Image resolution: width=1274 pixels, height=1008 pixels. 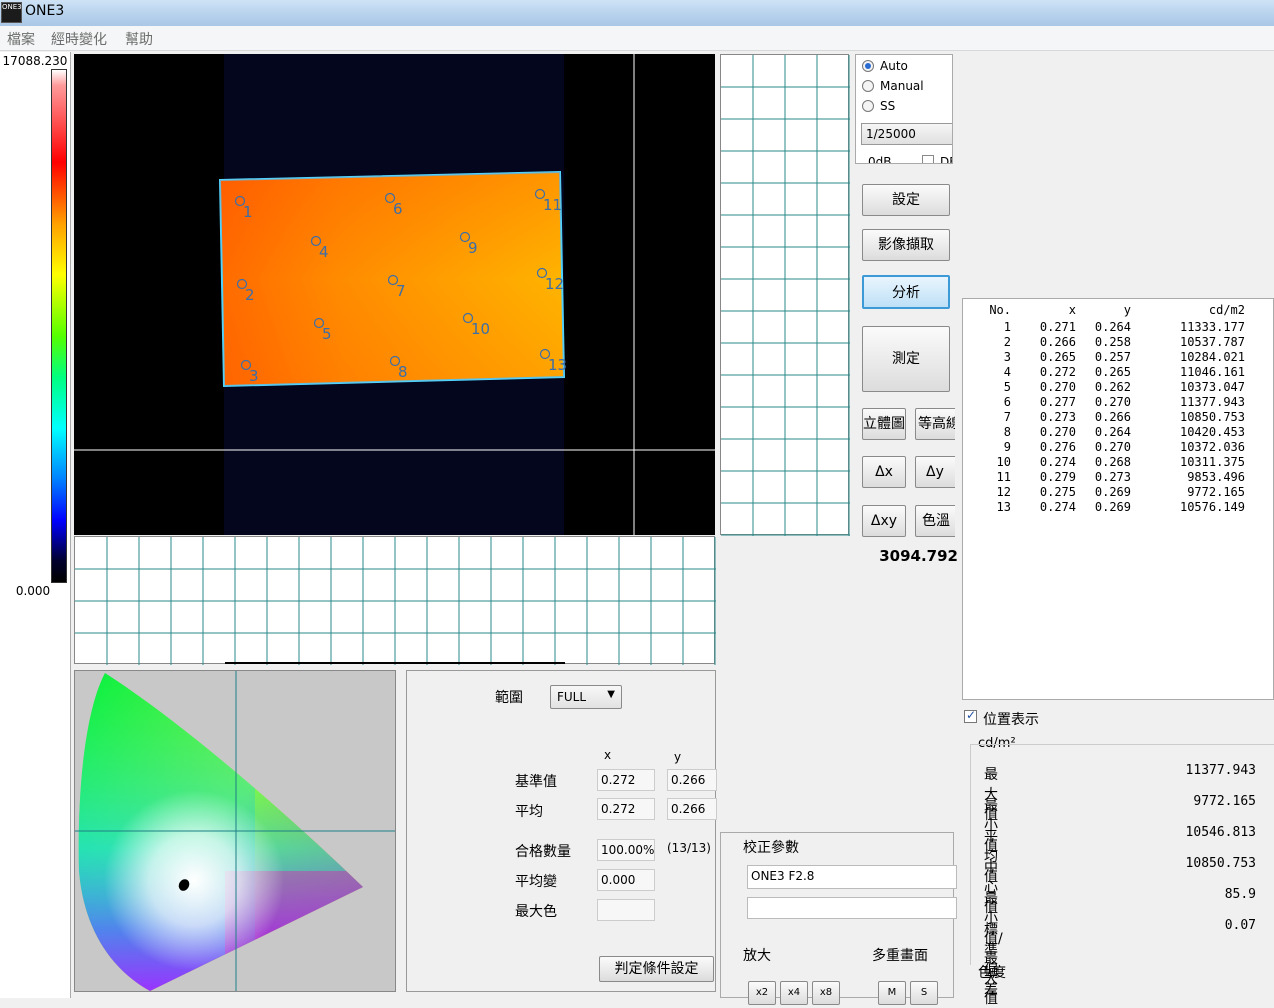 What do you see at coordinates (1118, 357) in the screenshot?
I see `table-row: 3 0.265 0.257 10284.021` at bounding box center [1118, 357].